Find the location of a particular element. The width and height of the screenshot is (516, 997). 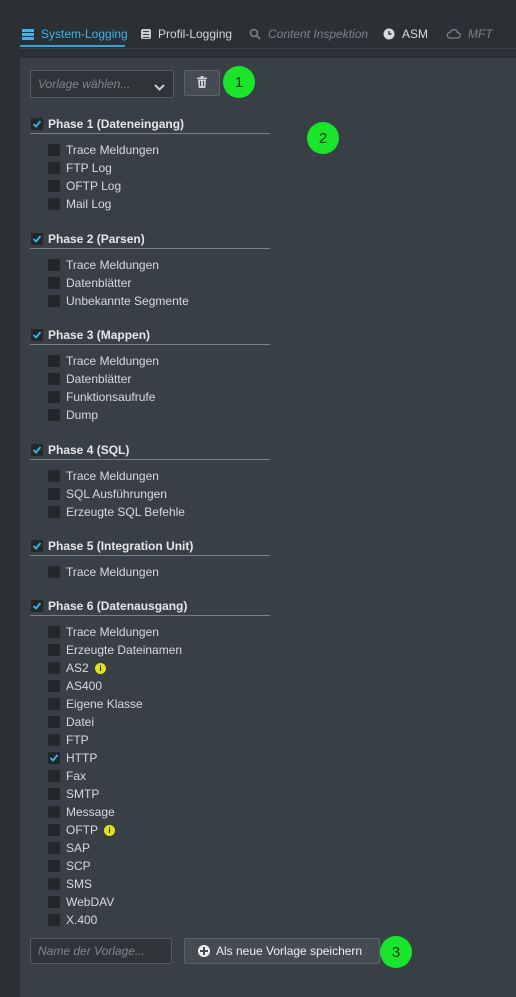

log-option-row: Mail Log is located at coordinates (148, 204).